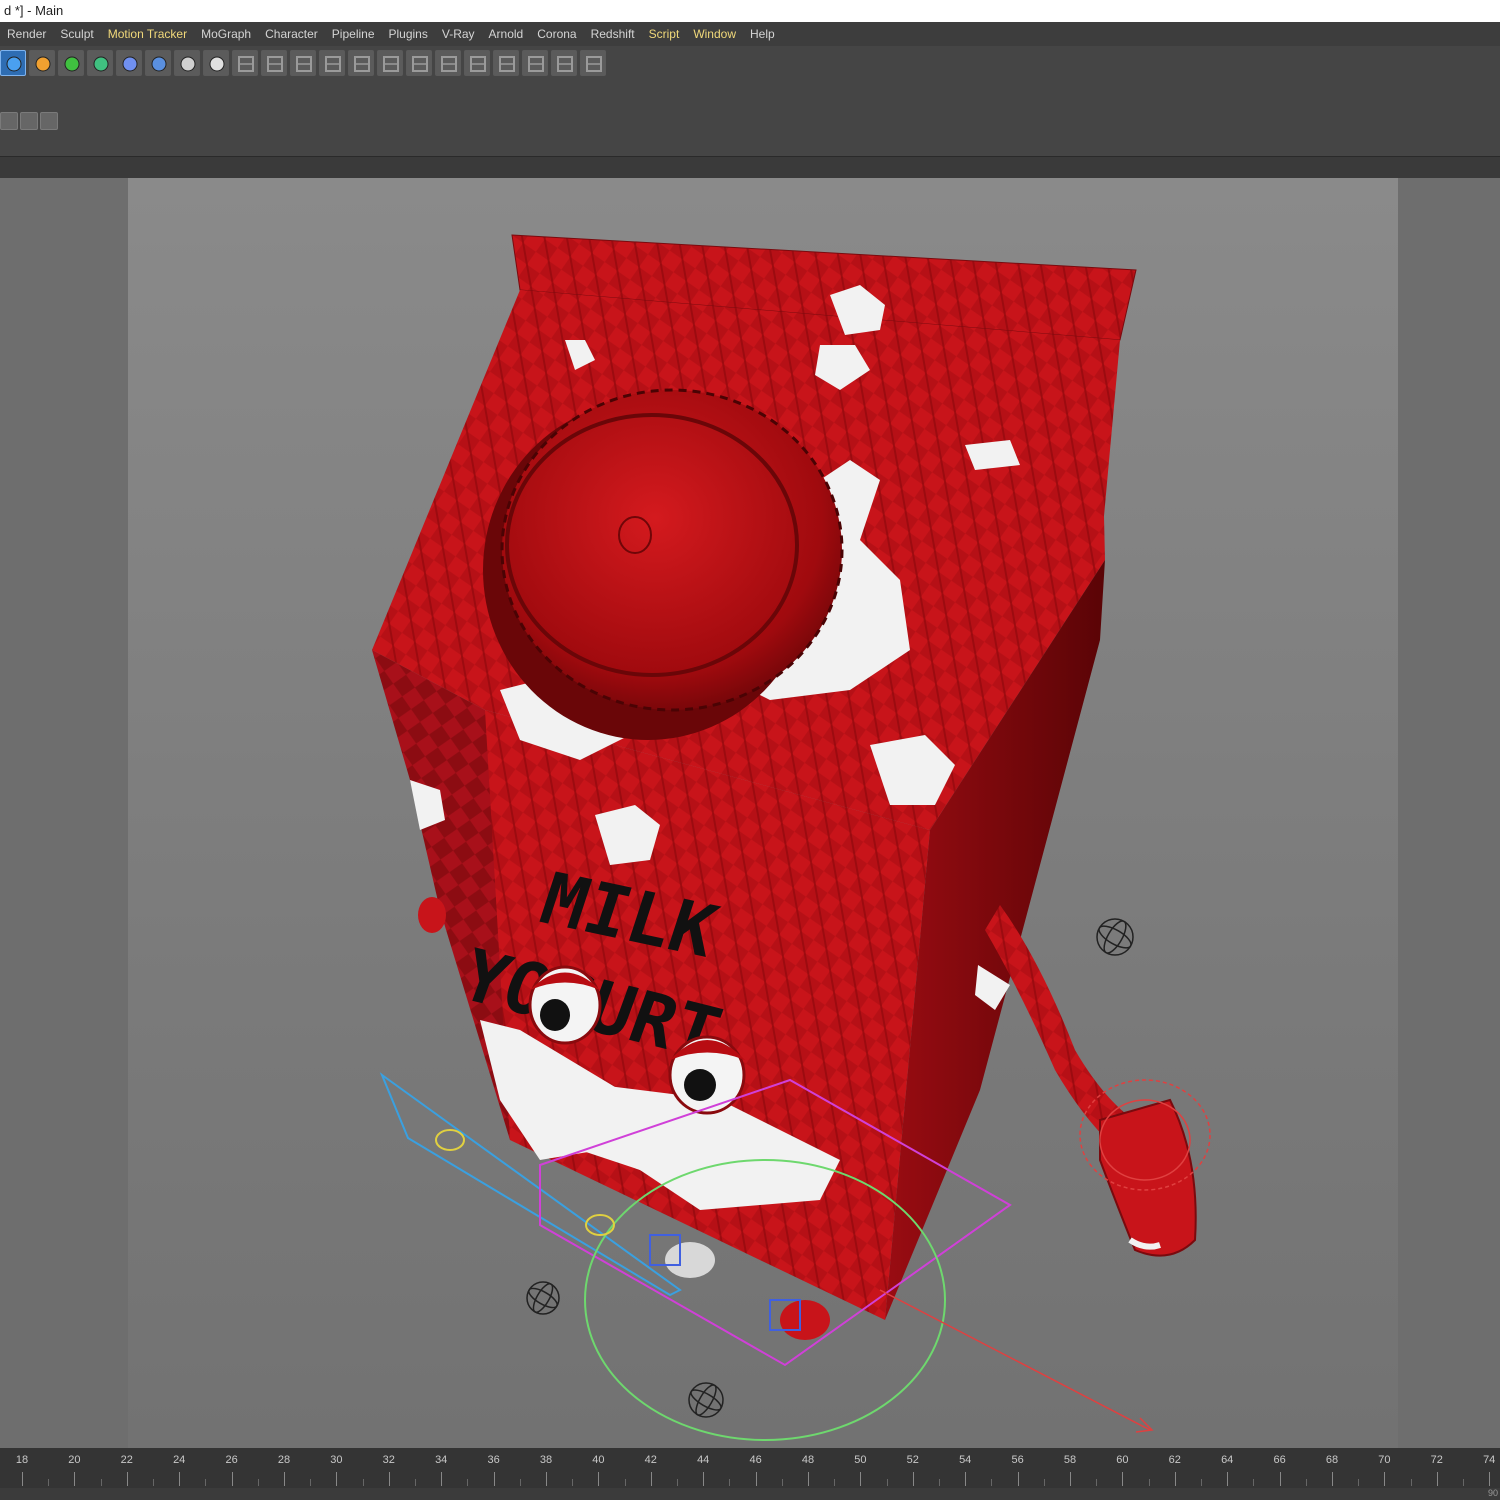  I want to click on timeline-frame-label: 68, so click(1332, 1460).